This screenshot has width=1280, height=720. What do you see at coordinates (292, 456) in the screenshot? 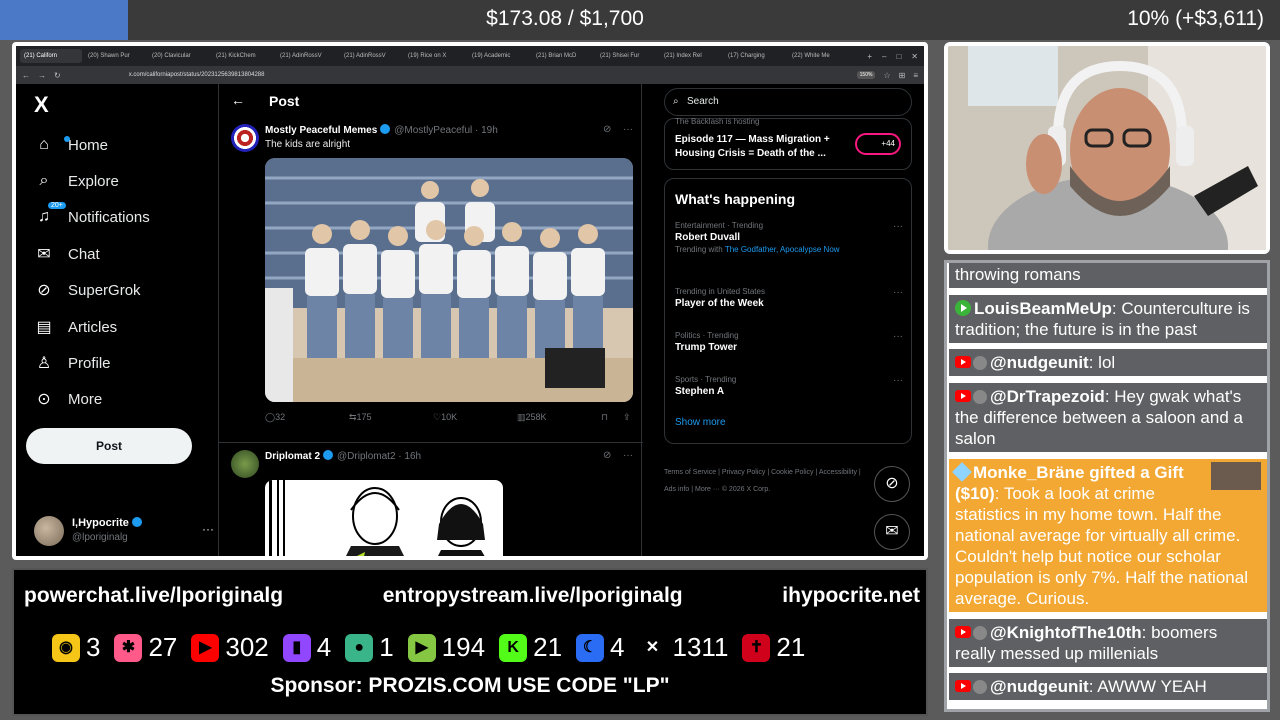
I see `post-author: Driplomat 2` at bounding box center [292, 456].